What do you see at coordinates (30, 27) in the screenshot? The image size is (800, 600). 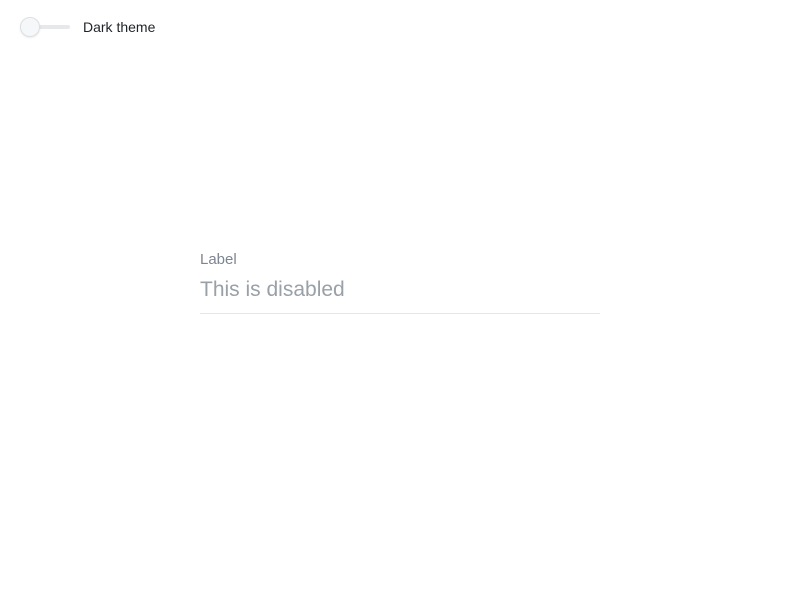 I see `toggle-thumb` at bounding box center [30, 27].